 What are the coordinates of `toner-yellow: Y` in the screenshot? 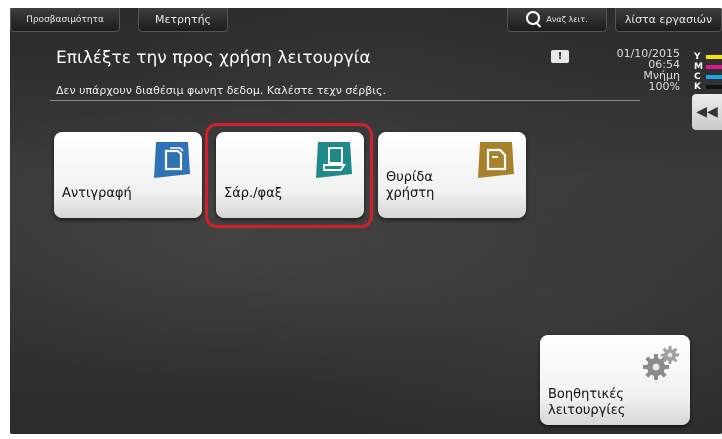 It's located at (708, 57).